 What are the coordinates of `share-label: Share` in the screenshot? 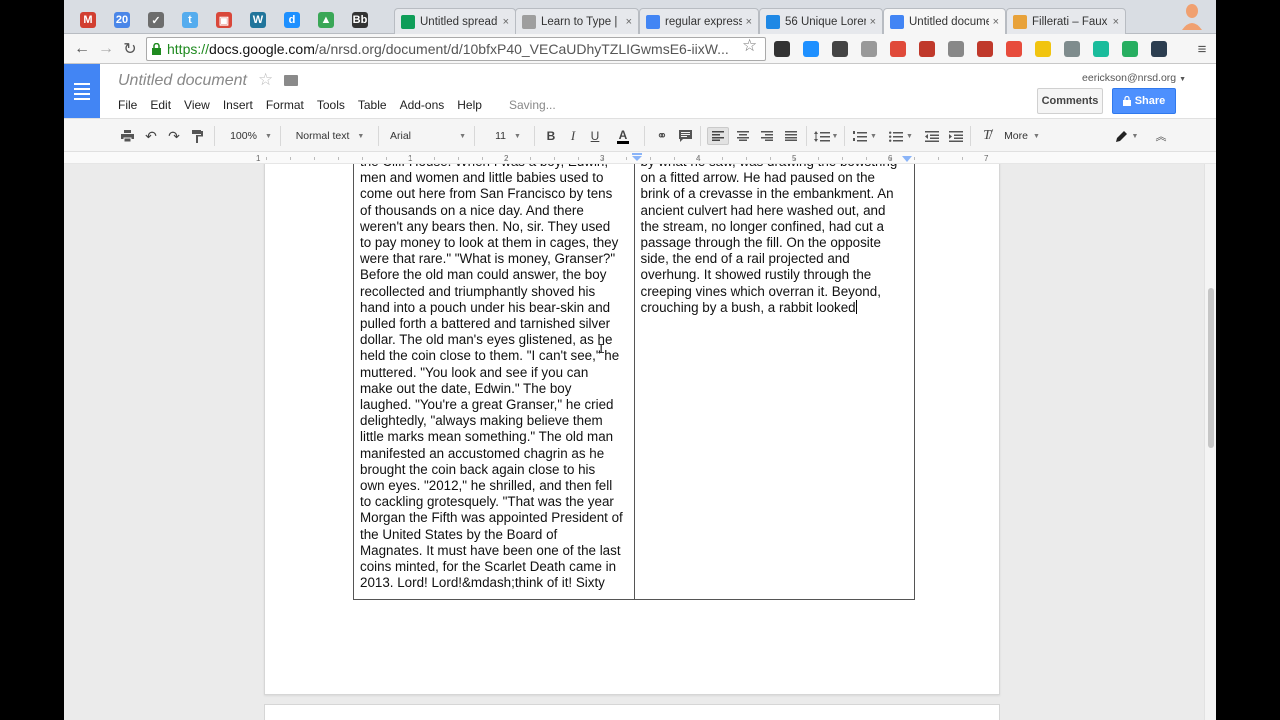 It's located at (1150, 101).